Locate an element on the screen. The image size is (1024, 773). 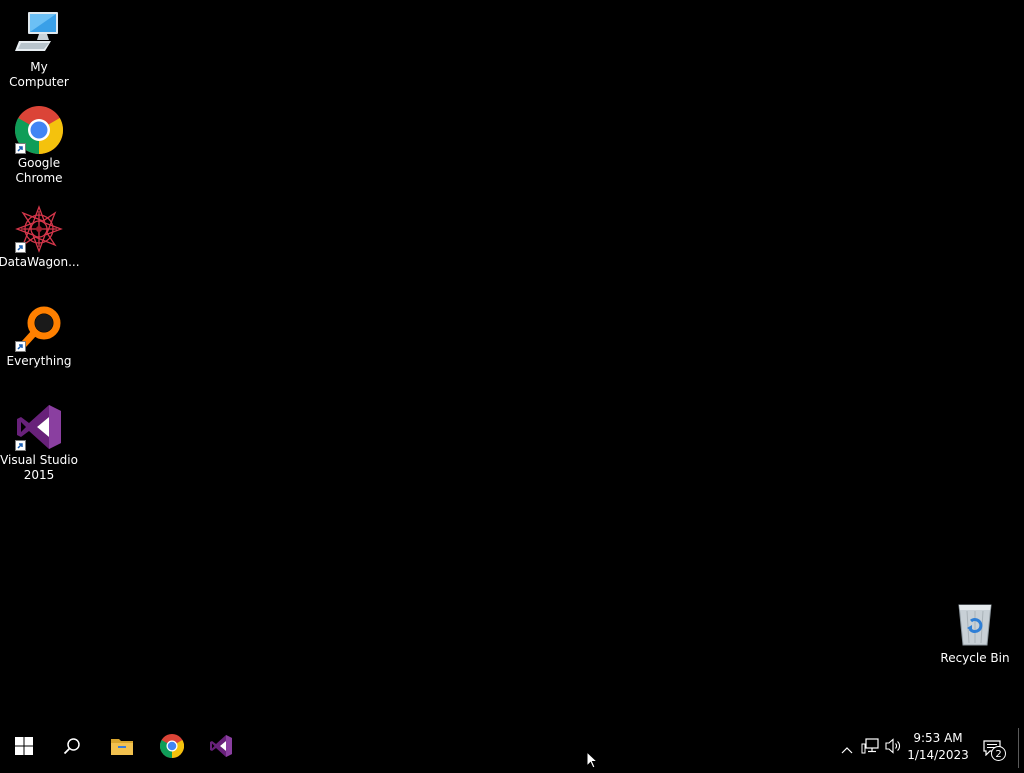
search-icon is located at coordinates (72, 748).